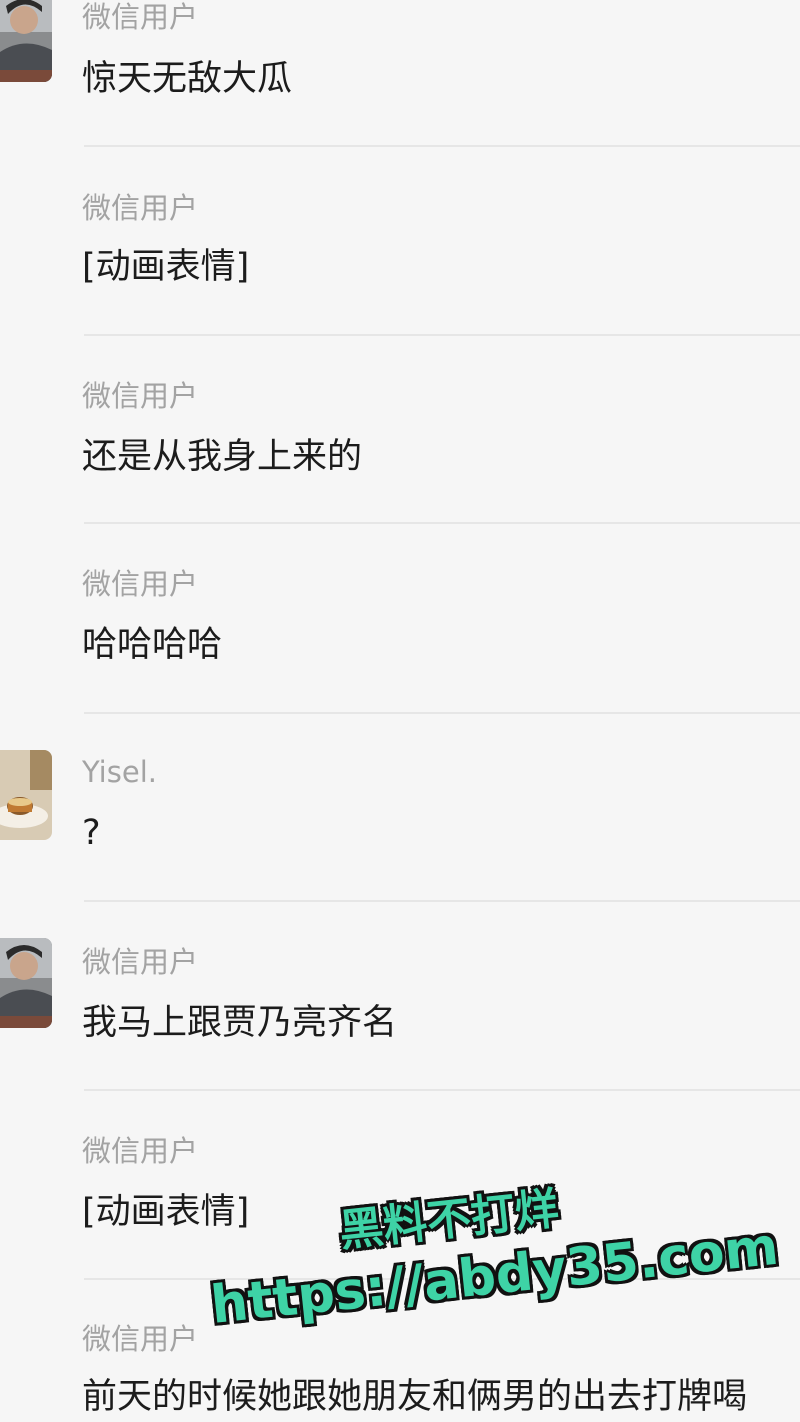  What do you see at coordinates (91, 833) in the screenshot?
I see `message-text: ?` at bounding box center [91, 833].